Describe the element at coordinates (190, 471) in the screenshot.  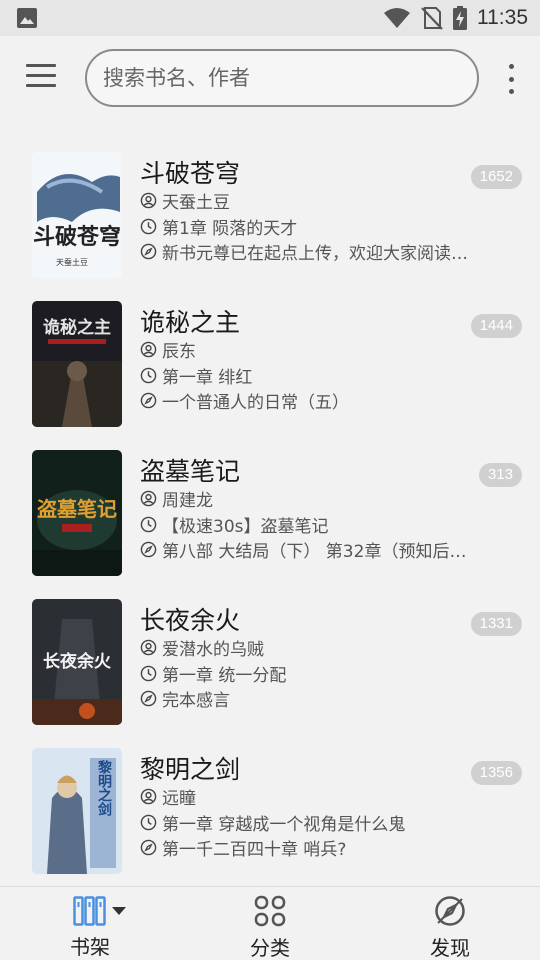
I see `book-title: 盗墓笔记` at that location.